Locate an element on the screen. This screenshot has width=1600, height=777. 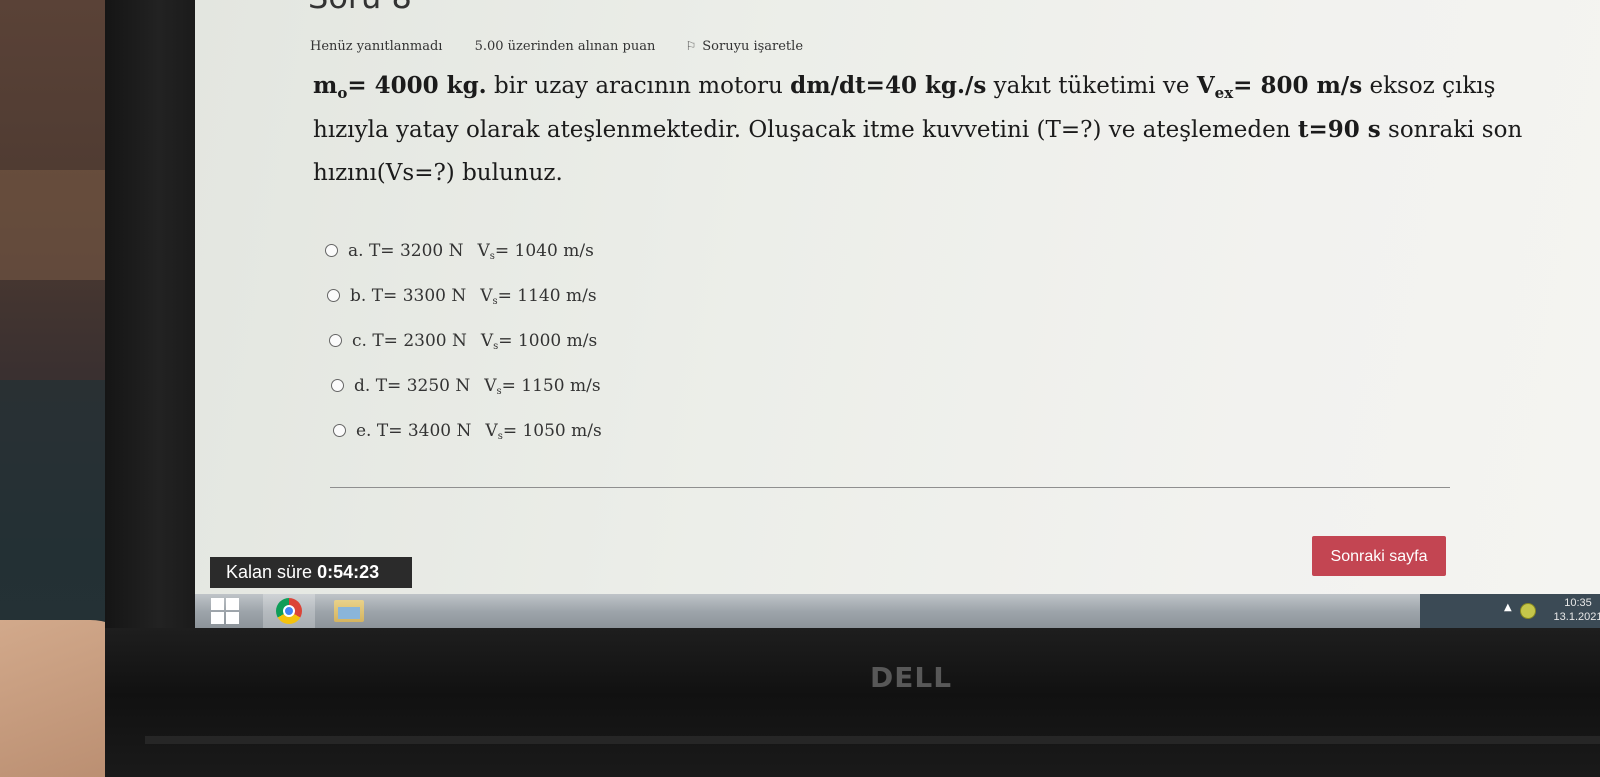
option-letter: b. is located at coordinates (358, 295).